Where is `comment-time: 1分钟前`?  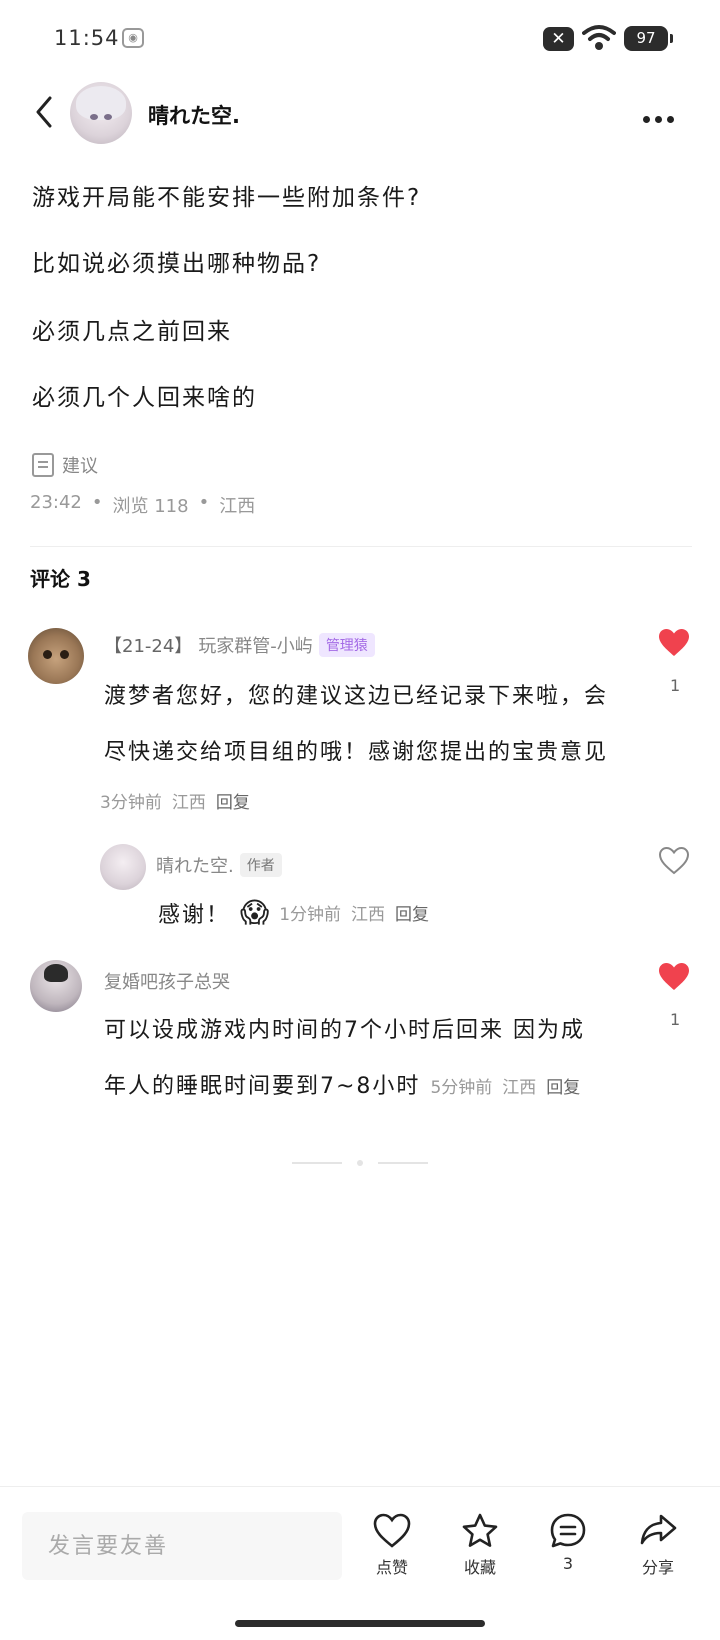 comment-time: 1分钟前 is located at coordinates (310, 915).